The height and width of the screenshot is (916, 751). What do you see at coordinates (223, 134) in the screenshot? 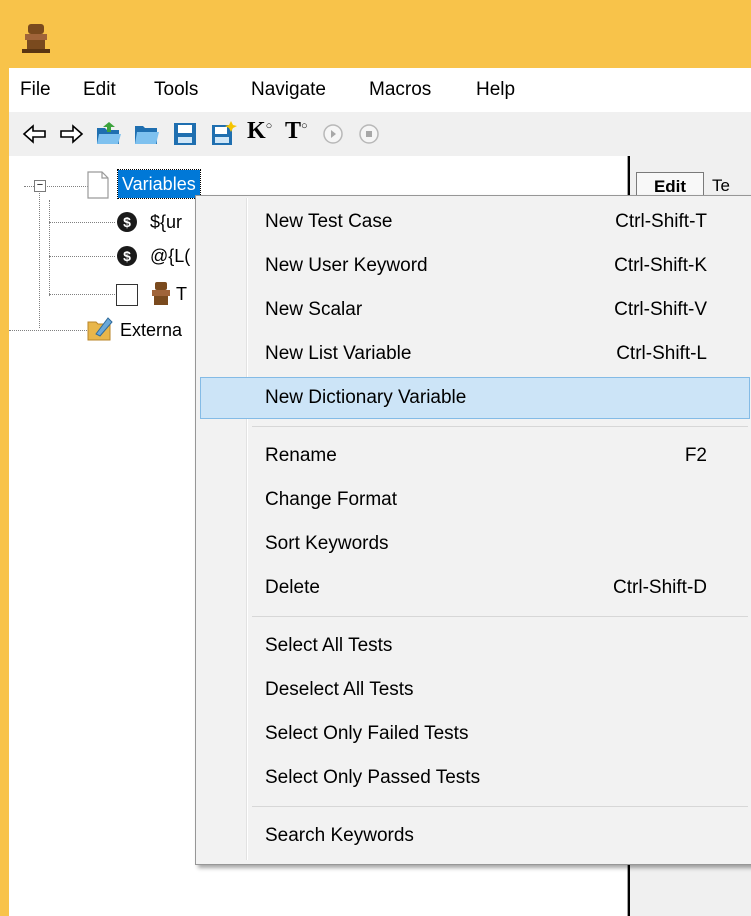
I see `save-all-icon` at bounding box center [223, 134].